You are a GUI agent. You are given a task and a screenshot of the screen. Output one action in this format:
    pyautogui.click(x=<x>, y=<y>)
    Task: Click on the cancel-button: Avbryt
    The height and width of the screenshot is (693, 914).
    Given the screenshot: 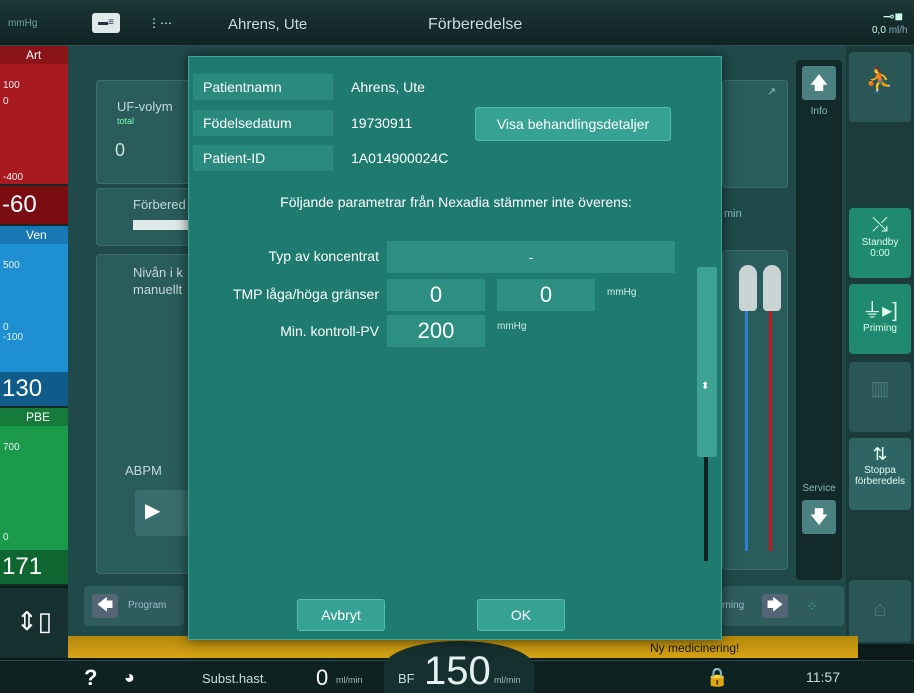 What is the action you would take?
    pyautogui.click(x=341, y=615)
    